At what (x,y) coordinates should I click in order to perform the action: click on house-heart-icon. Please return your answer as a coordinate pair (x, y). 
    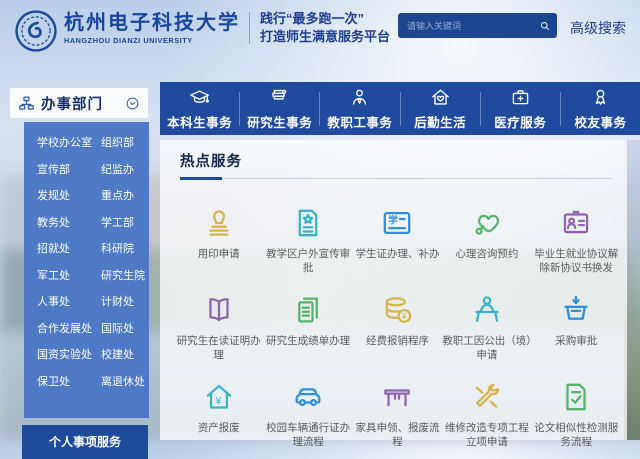
    Looking at the image, I should click on (440, 97).